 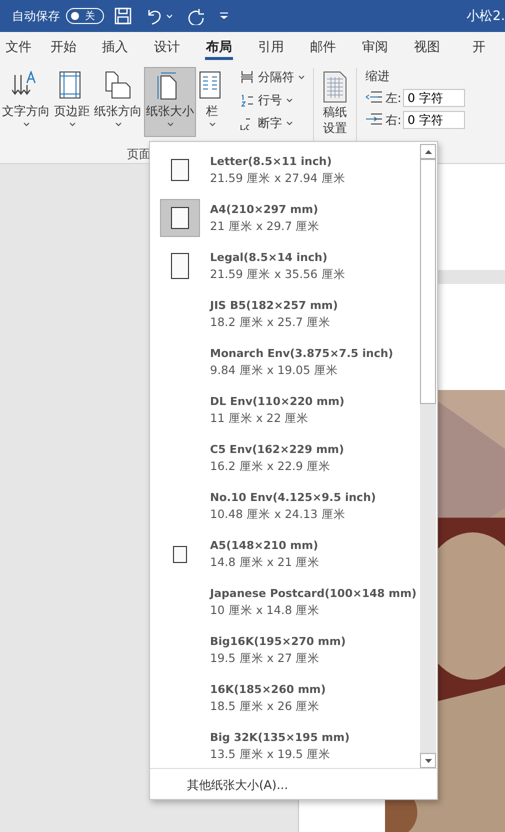 What do you see at coordinates (36, 16) in the screenshot?
I see `autosave-label: 自动保存` at bounding box center [36, 16].